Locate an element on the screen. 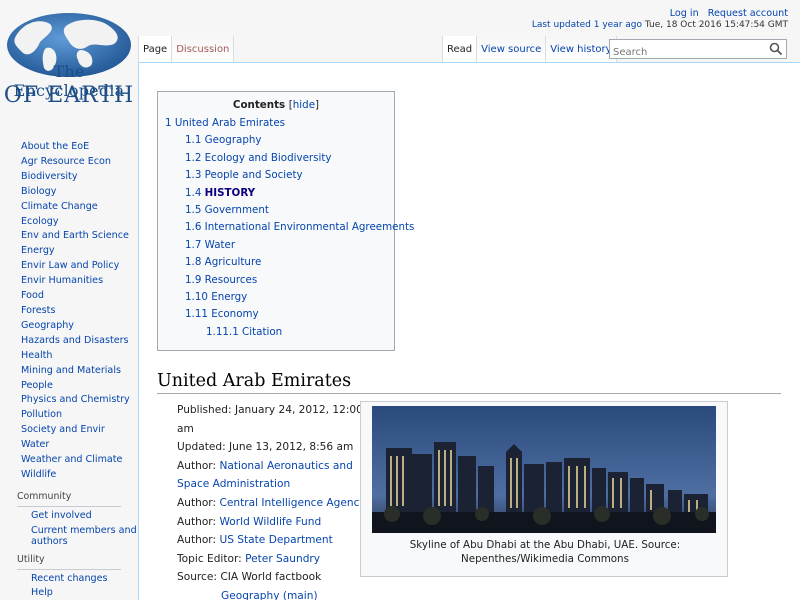 The height and width of the screenshot is (600, 800). tab-view-source: View source is located at coordinates (511, 49).